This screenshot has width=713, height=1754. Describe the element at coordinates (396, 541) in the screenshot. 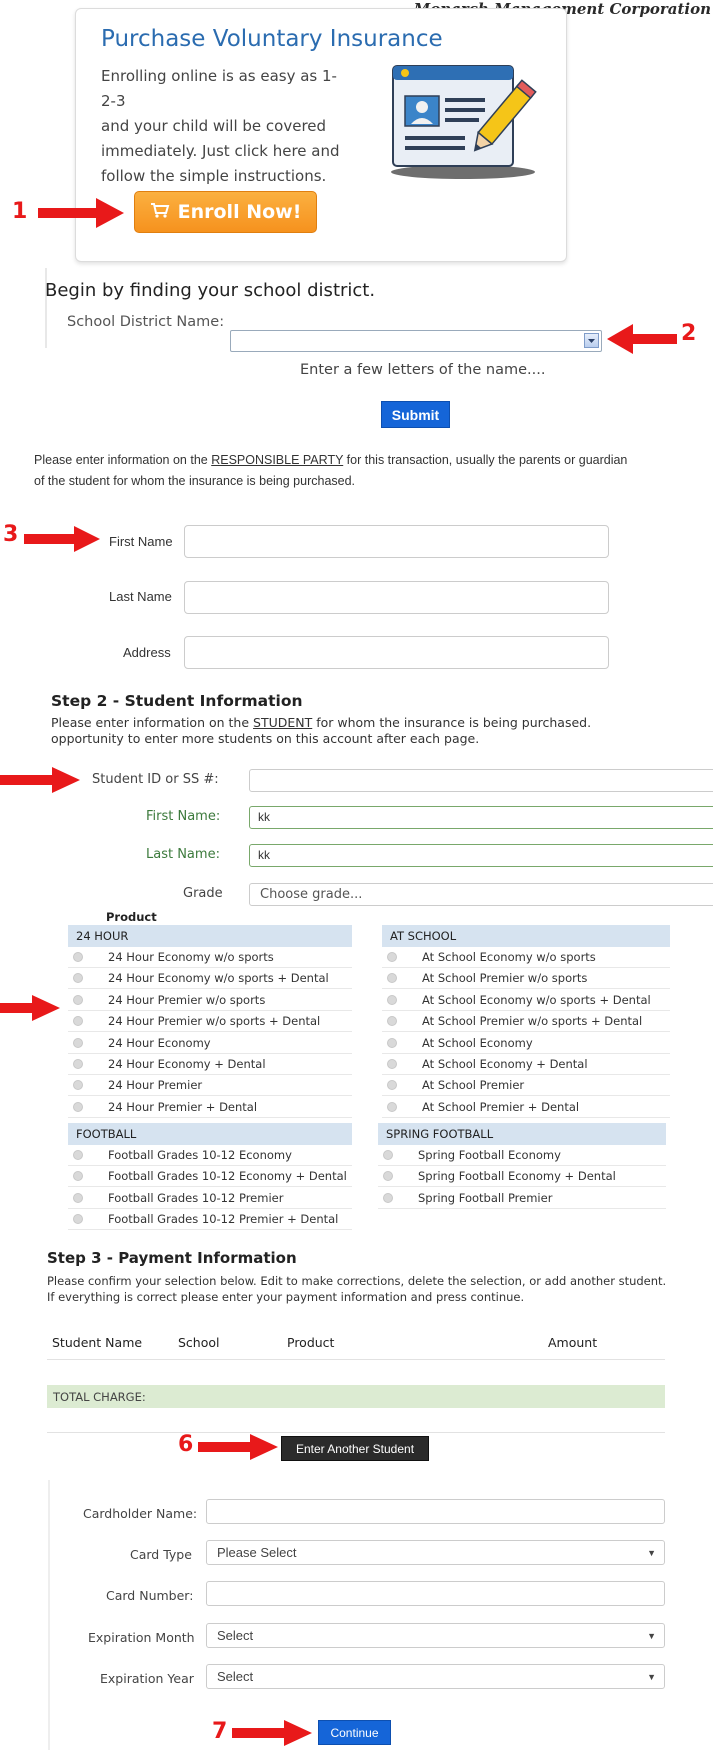

I see `responsible-first-name-input` at that location.